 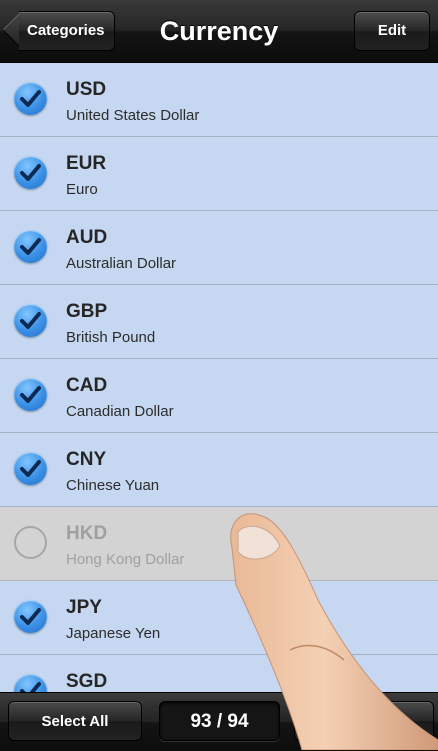 What do you see at coordinates (30, 542) in the screenshot?
I see `empty-circle-icon` at bounding box center [30, 542].